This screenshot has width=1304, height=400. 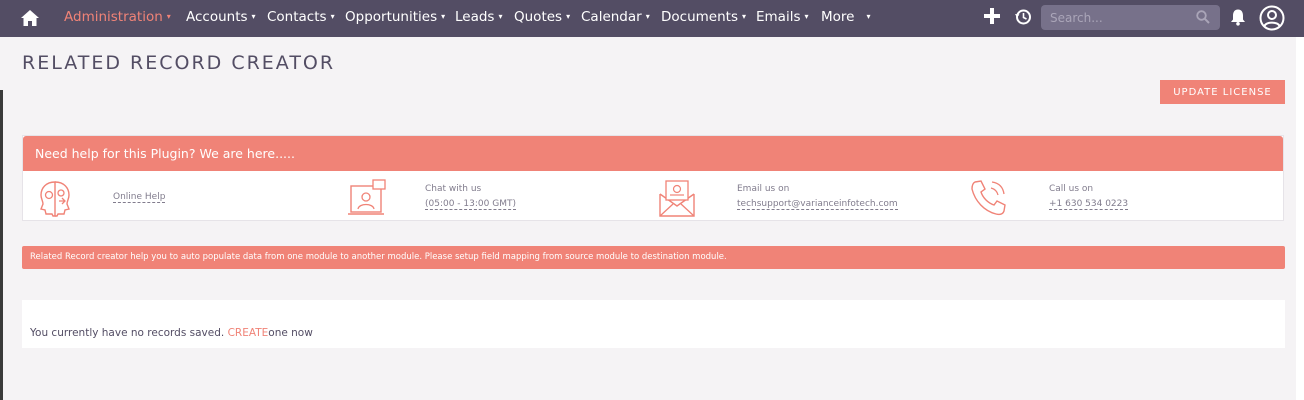 I want to click on nav-item-label: Quotes, so click(x=538, y=17).